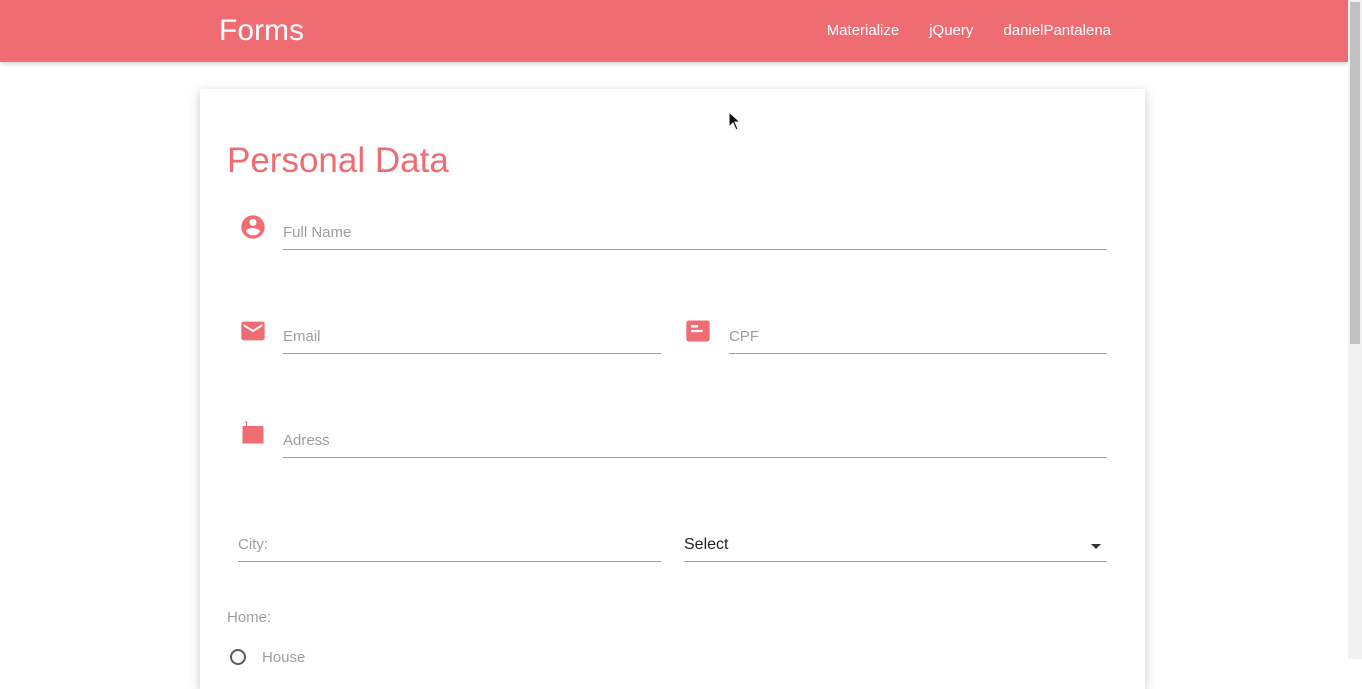 The height and width of the screenshot is (689, 1362). I want to click on chevron-down-icon, so click(1096, 546).